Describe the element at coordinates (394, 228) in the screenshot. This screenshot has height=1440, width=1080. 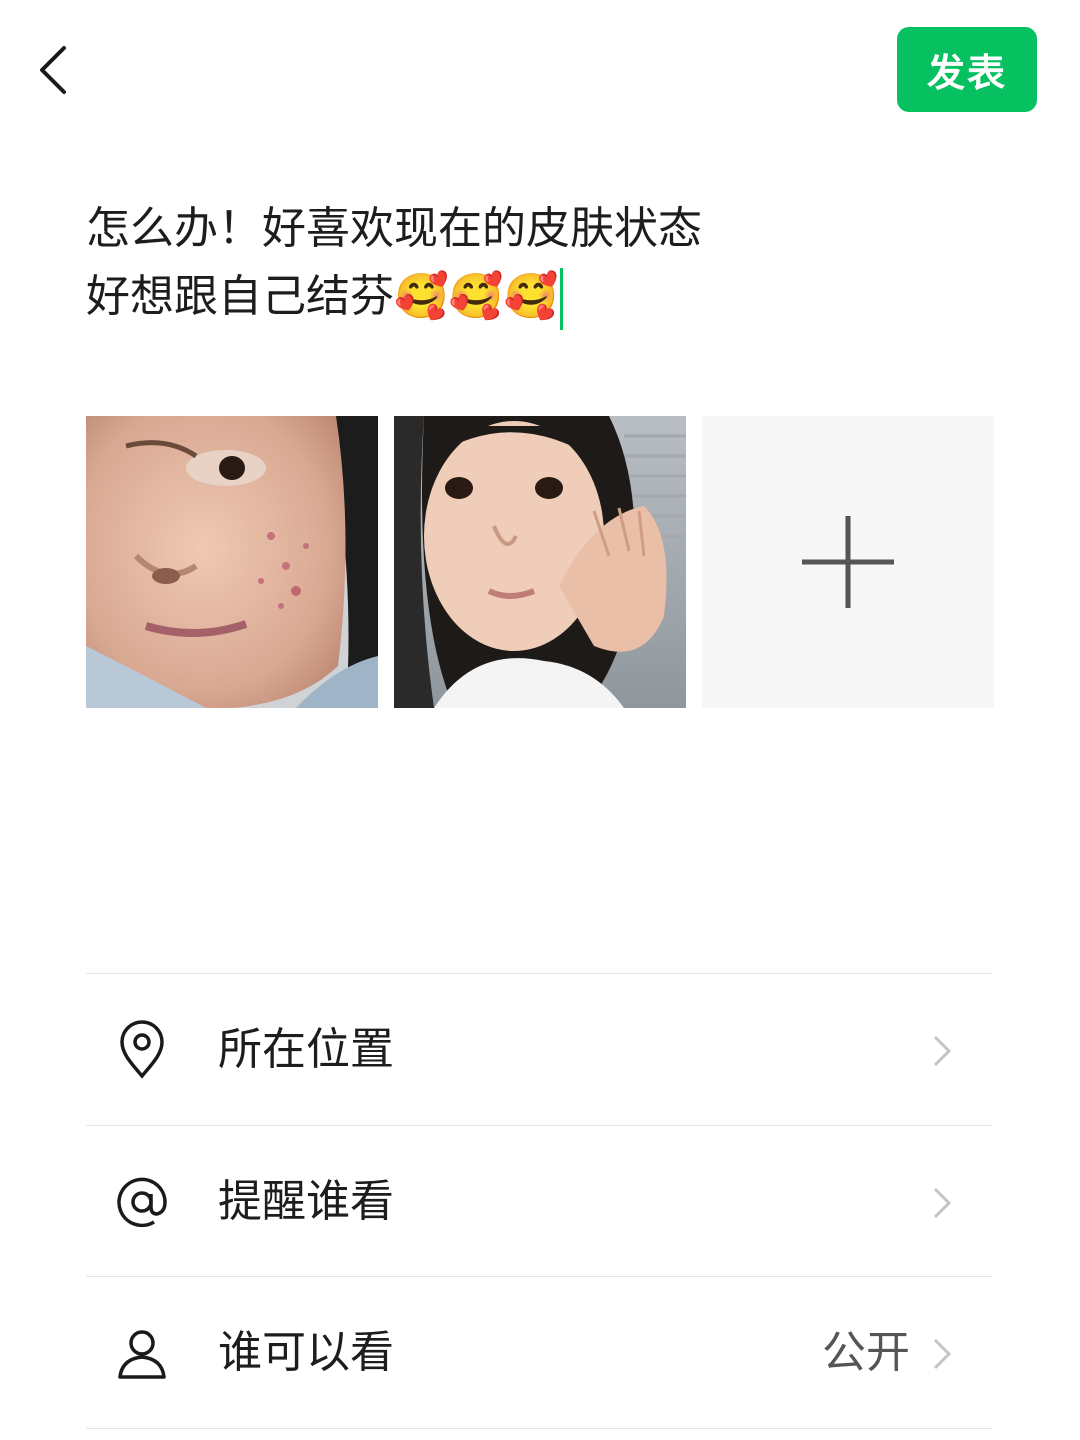
I see `post-text-line-1: 怎么办！好喜欢现在的皮肤状态` at that location.